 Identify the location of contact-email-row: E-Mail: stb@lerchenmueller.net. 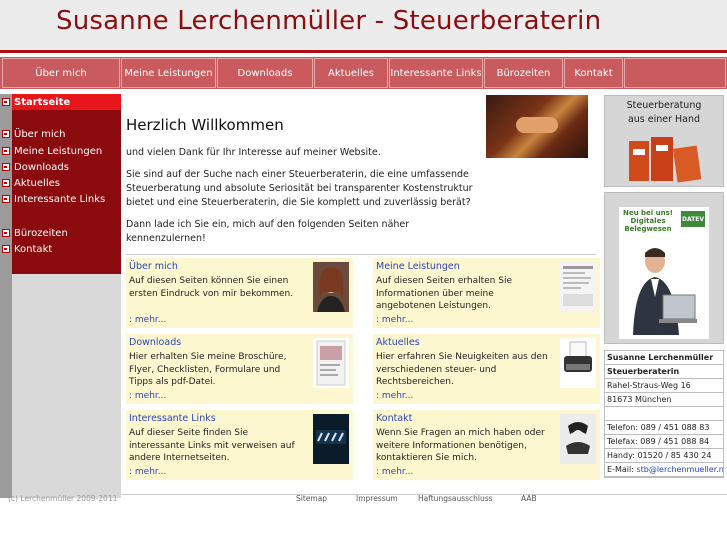
(664, 470).